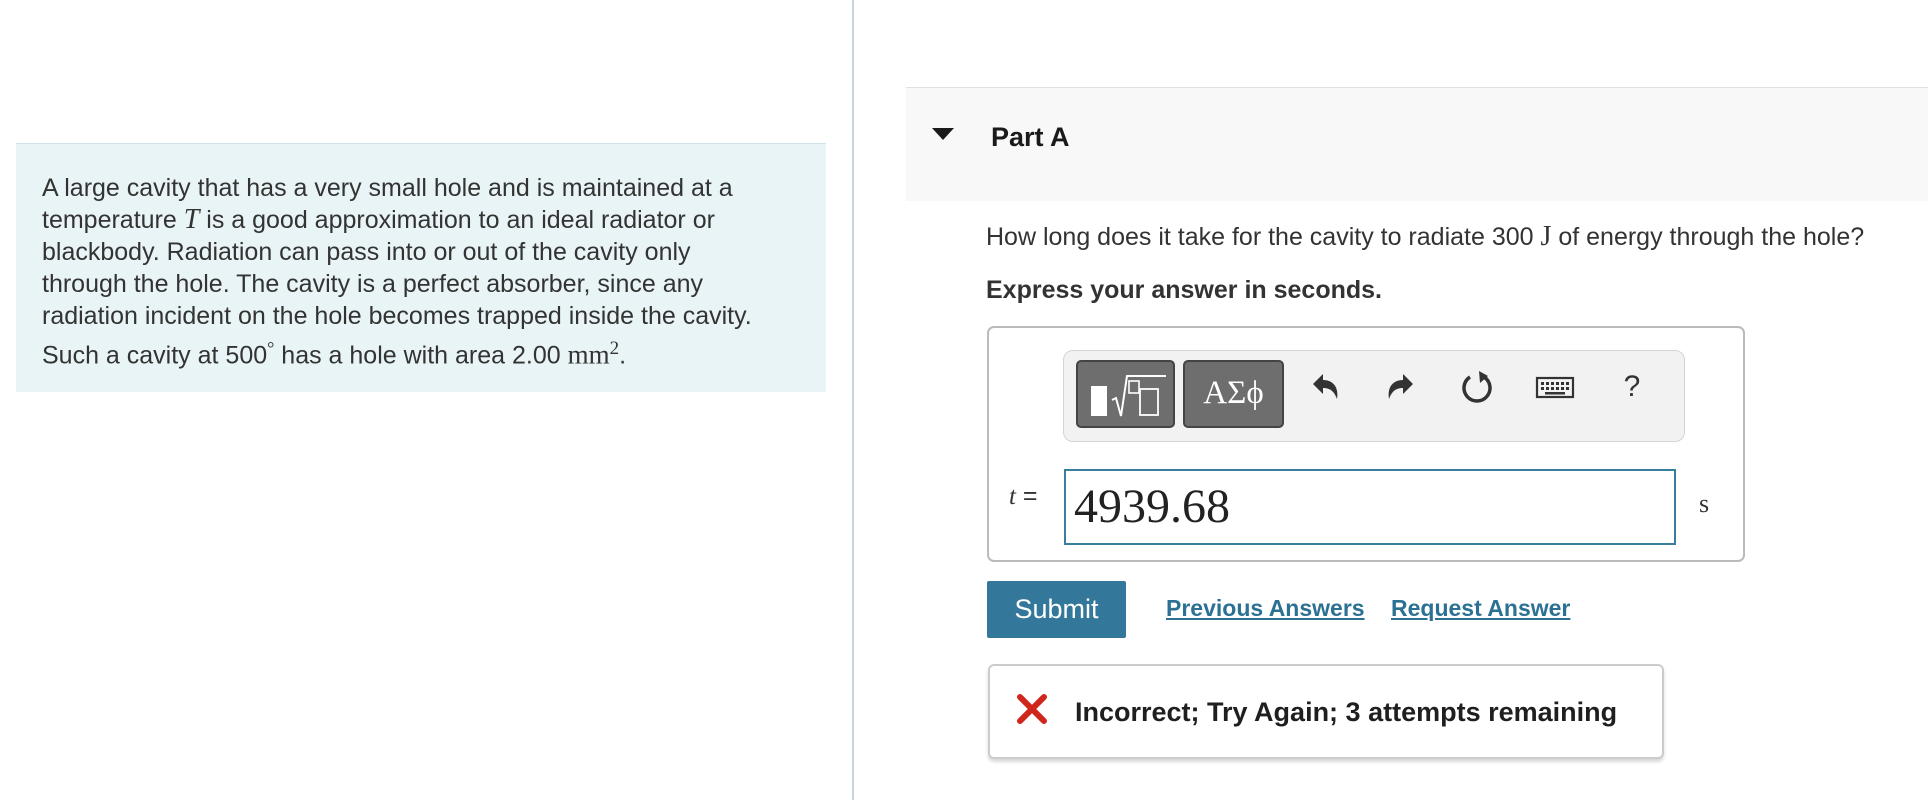  I want to click on request-answer-link: Request Answer, so click(1480, 608).